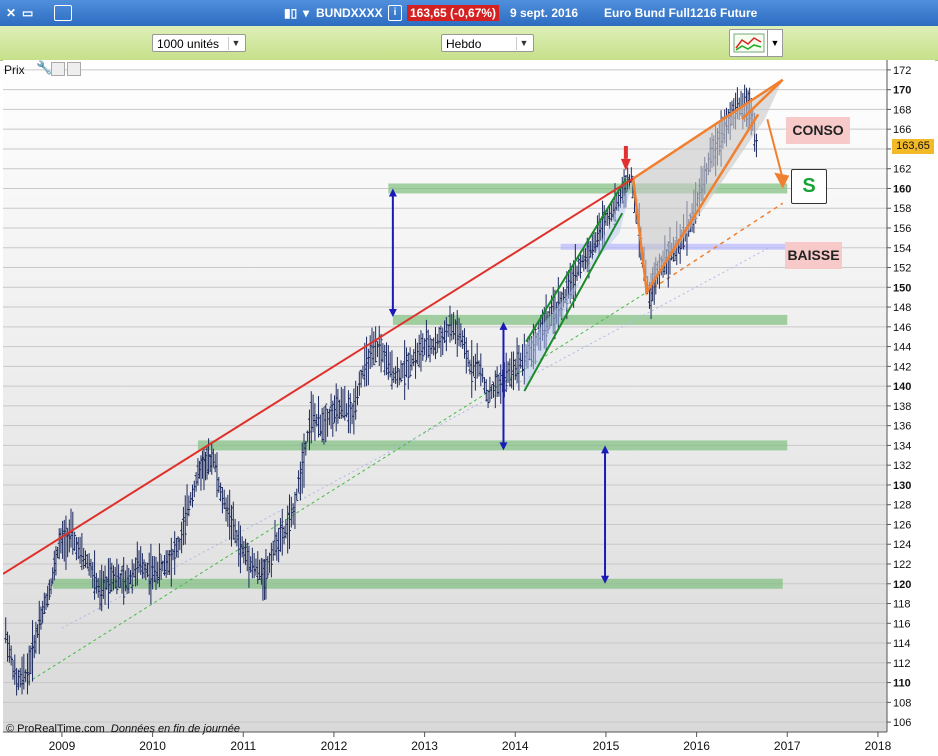 The image size is (938, 756). I want to click on close-icon: ✕, so click(11, 13).